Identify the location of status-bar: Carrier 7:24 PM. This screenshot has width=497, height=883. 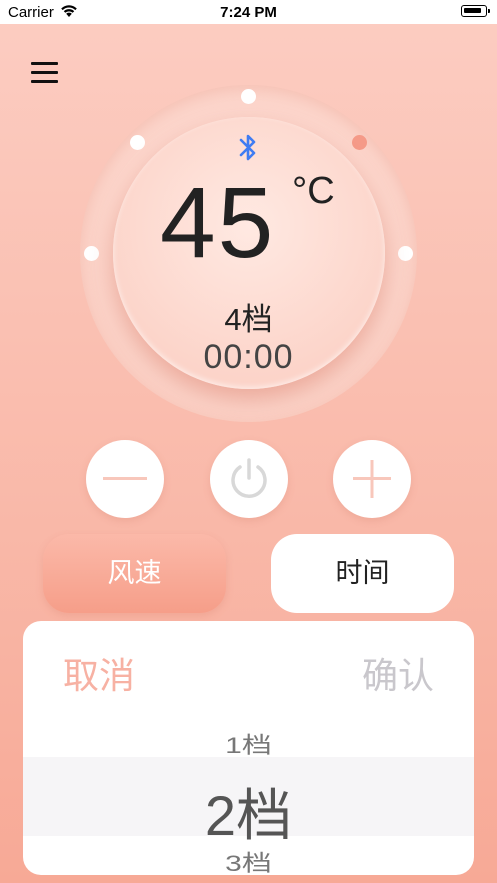
(248, 12).